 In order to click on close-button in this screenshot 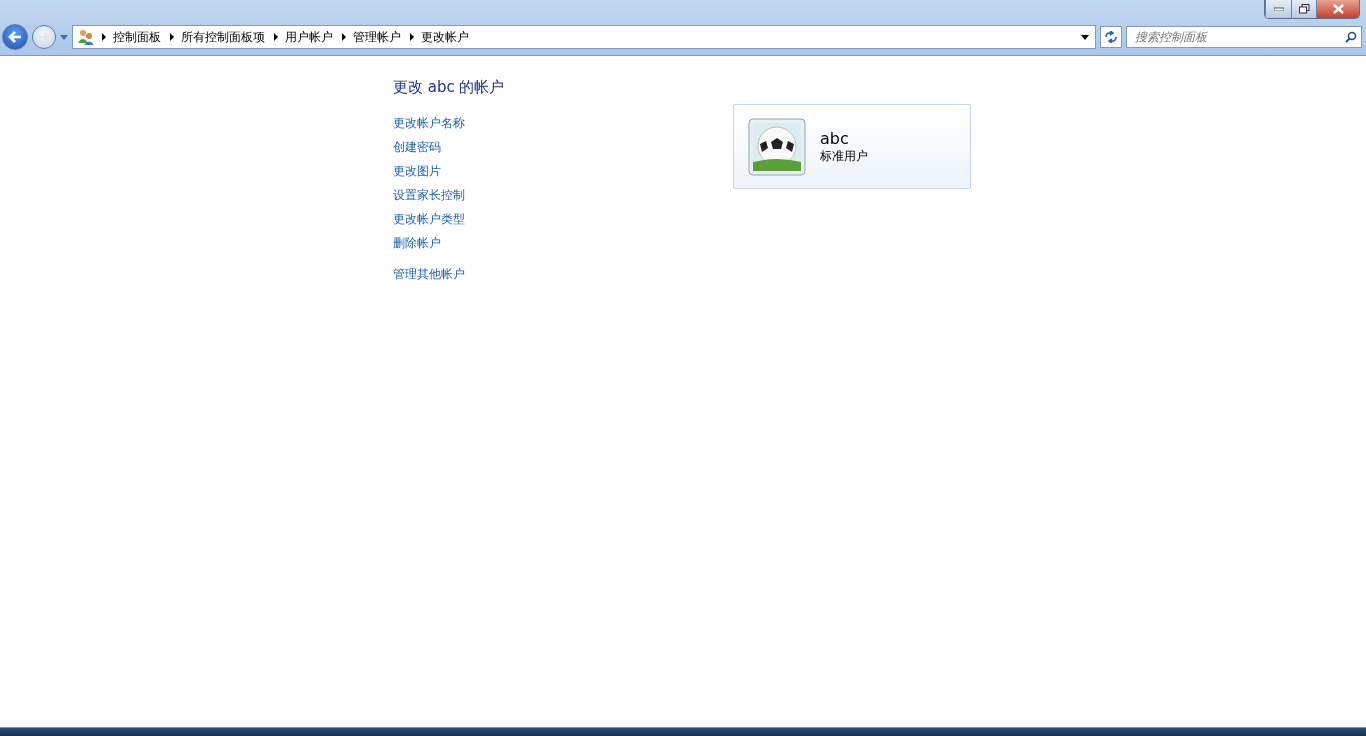, I will do `click(1337, 9)`.